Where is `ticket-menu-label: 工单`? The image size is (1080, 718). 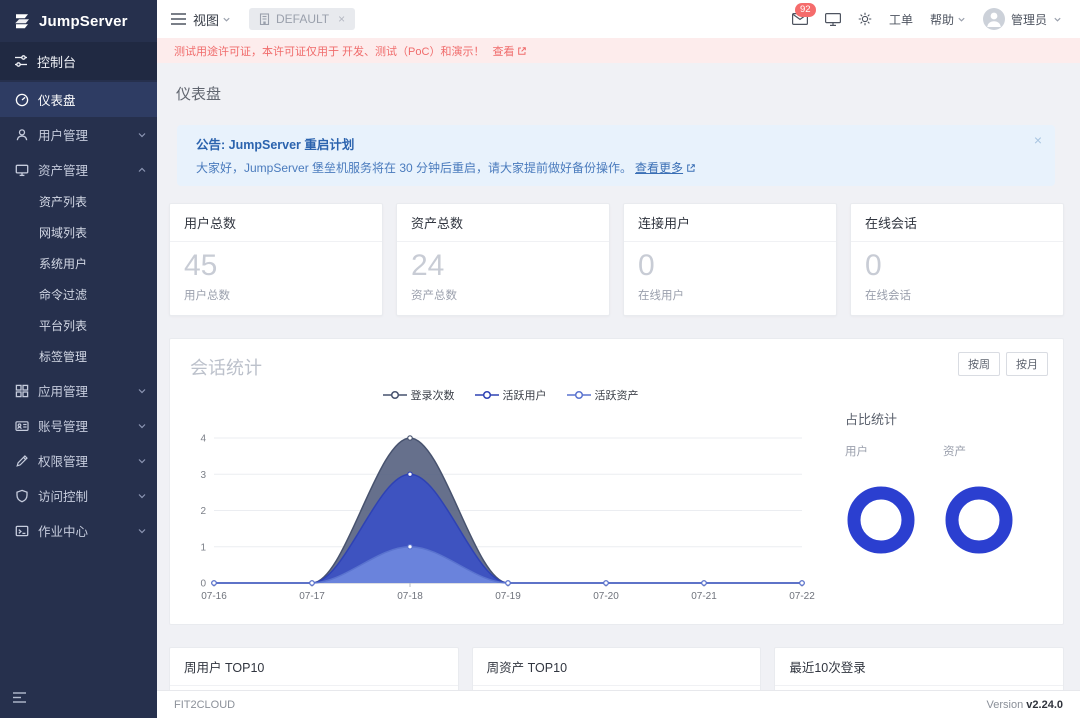 ticket-menu-label: 工单 is located at coordinates (900, 19).